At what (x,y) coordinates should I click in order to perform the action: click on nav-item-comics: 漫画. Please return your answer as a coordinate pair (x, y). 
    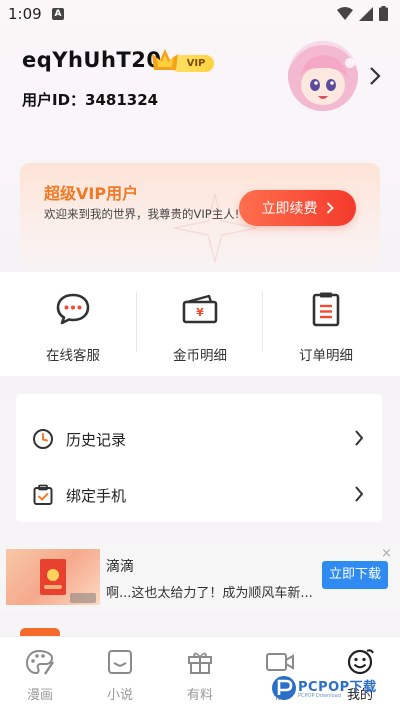
    Looking at the image, I should click on (40, 674).